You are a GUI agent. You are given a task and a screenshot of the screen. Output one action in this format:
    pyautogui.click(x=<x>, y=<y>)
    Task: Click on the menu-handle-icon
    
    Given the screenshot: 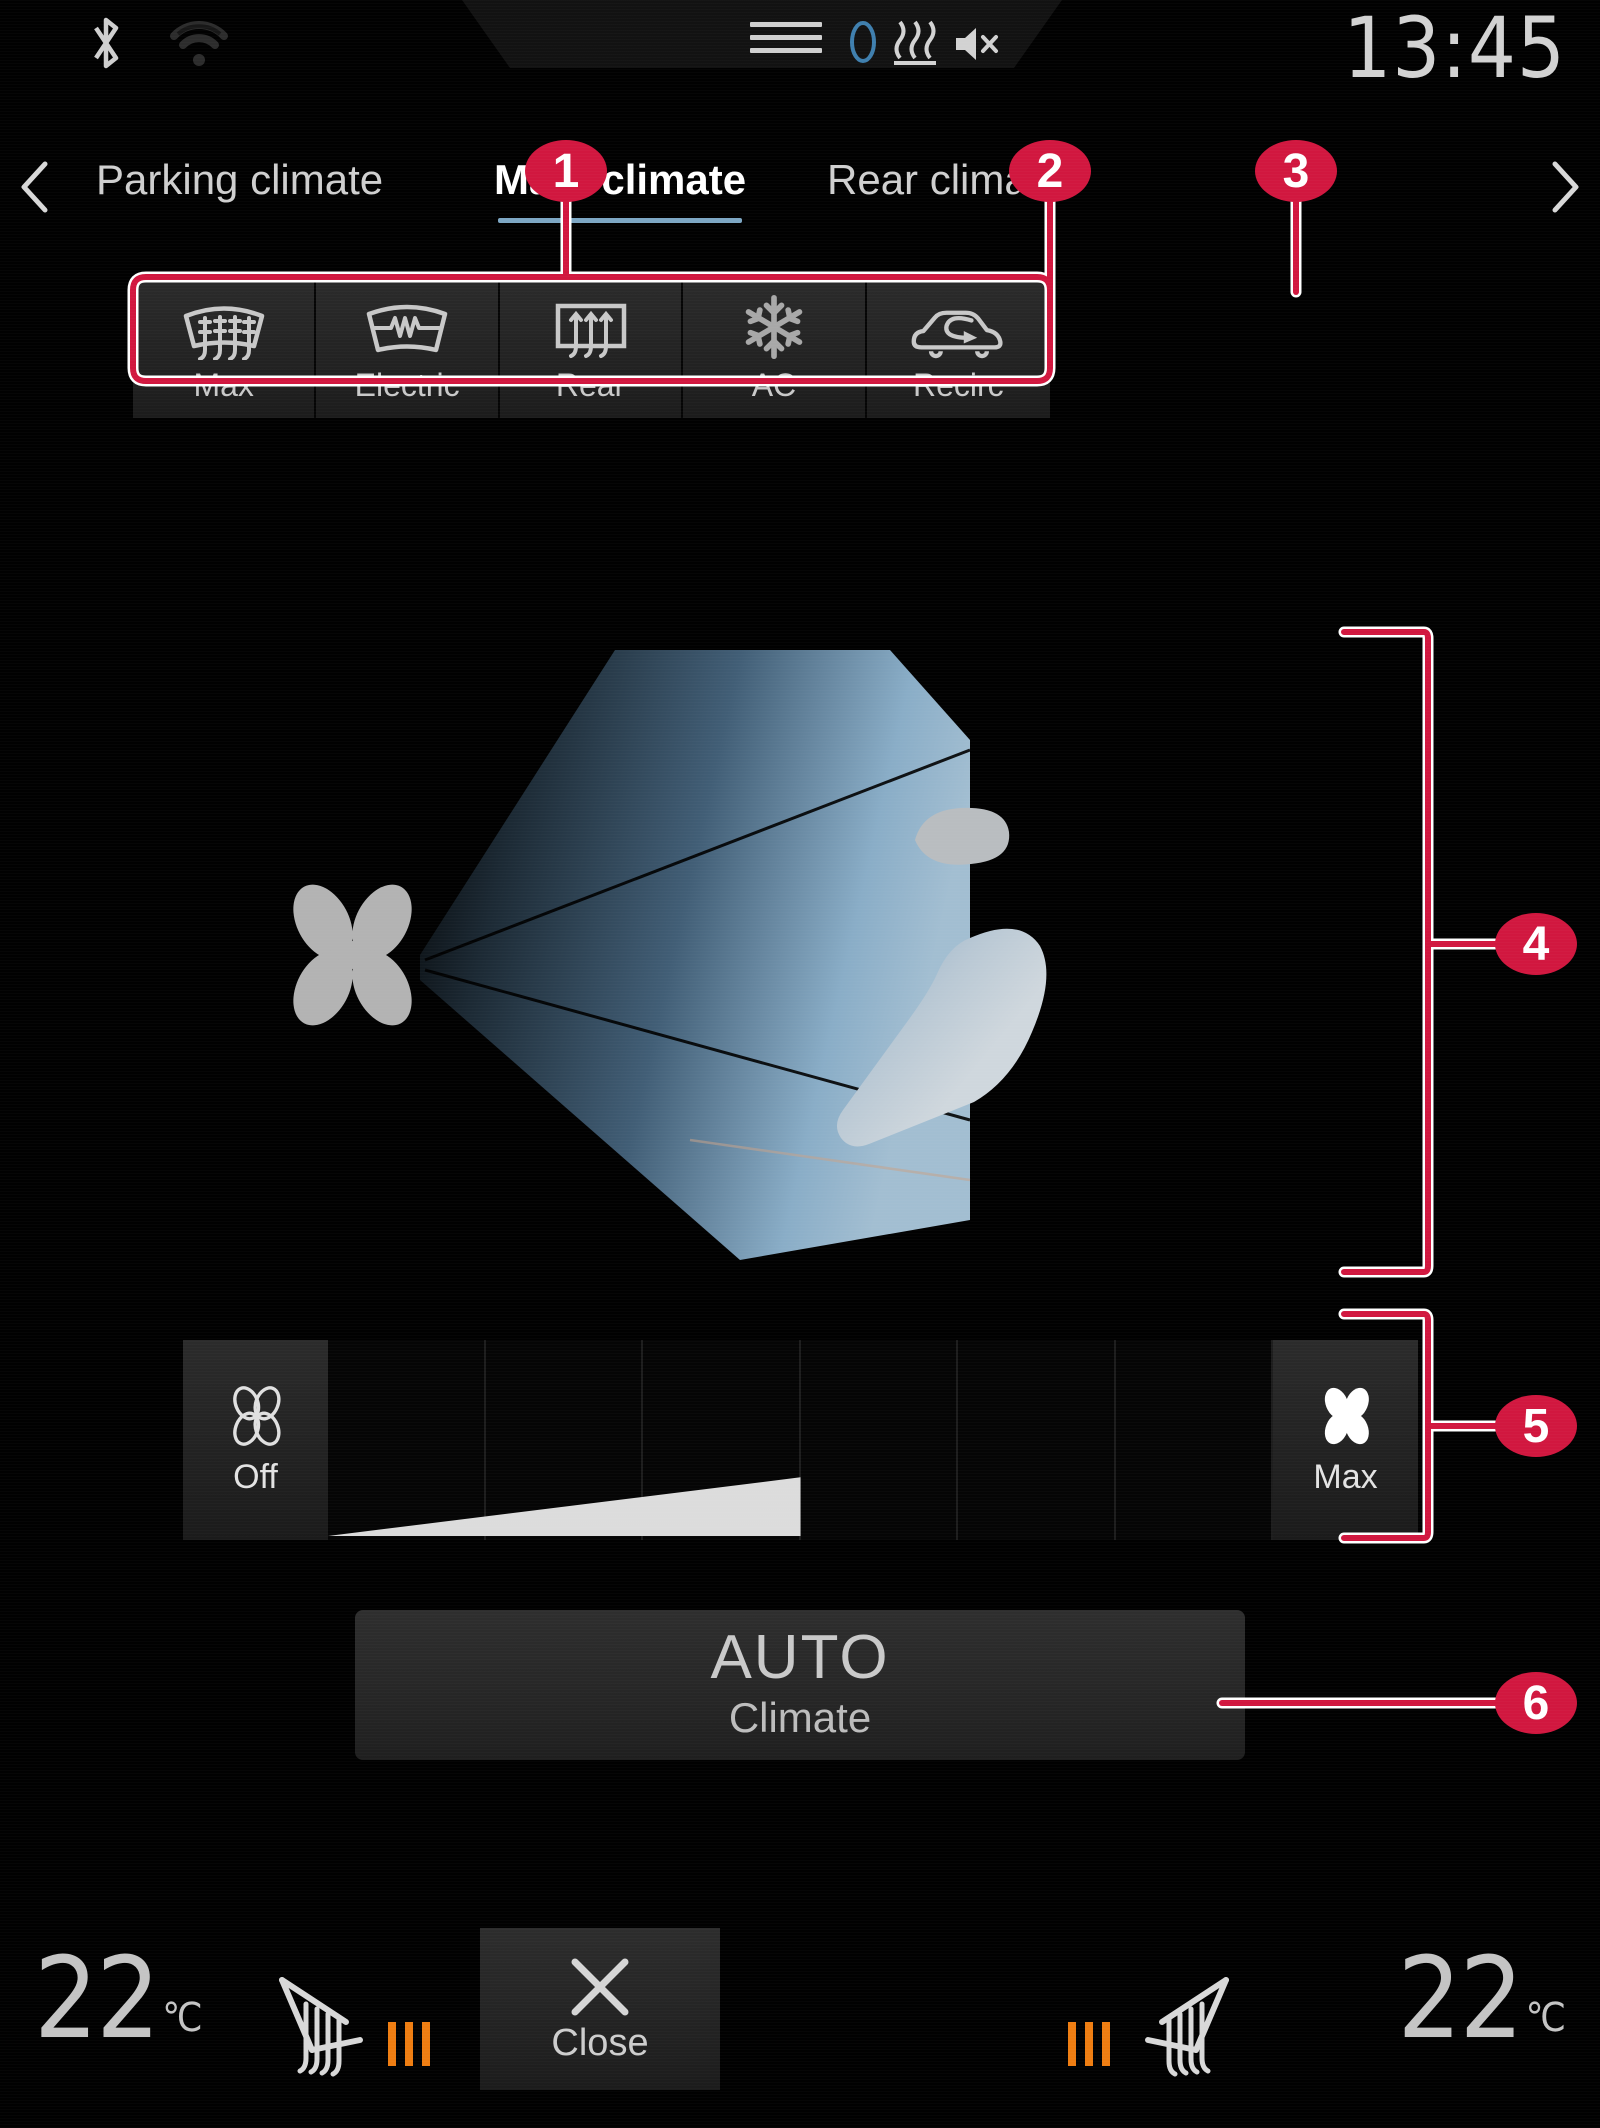 What is the action you would take?
    pyautogui.click(x=786, y=39)
    